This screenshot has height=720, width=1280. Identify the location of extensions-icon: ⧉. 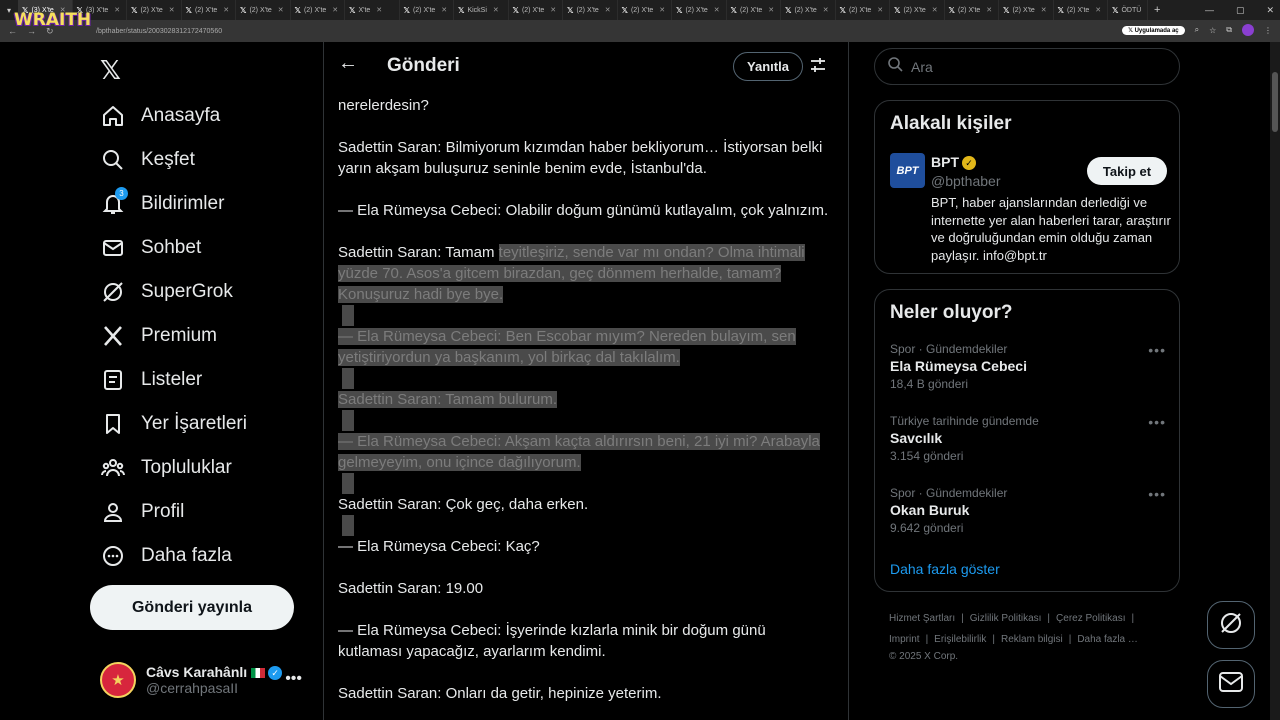
(1229, 30).